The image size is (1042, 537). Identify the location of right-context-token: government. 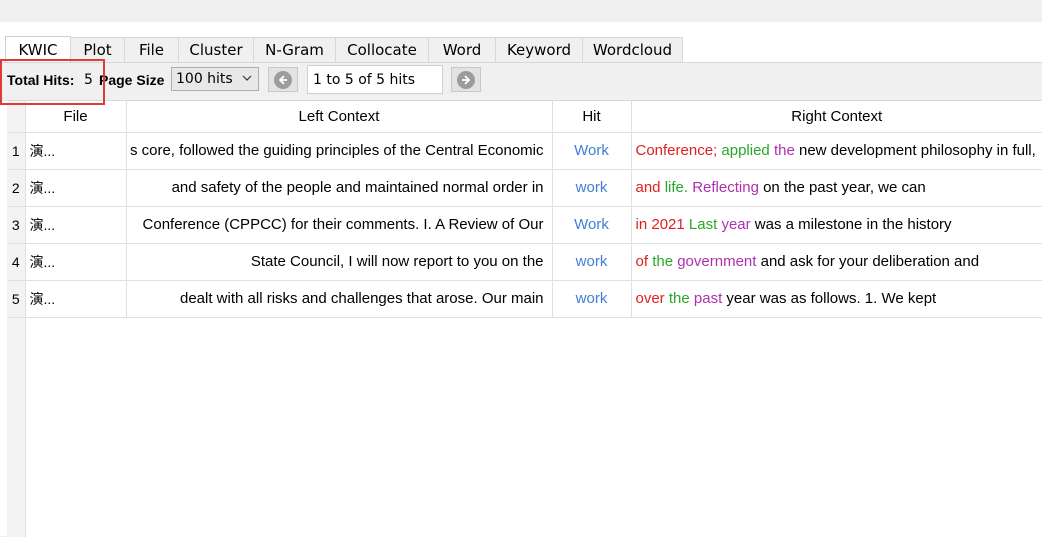
(717, 261).